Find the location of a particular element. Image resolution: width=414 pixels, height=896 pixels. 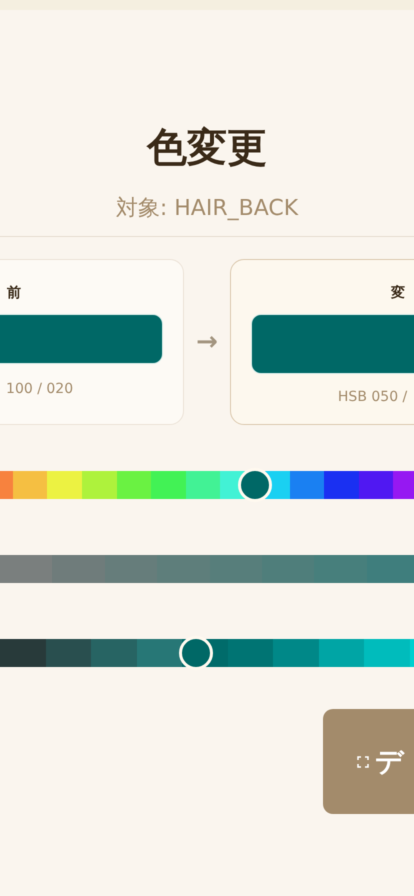

hue-slider is located at coordinates (207, 485).